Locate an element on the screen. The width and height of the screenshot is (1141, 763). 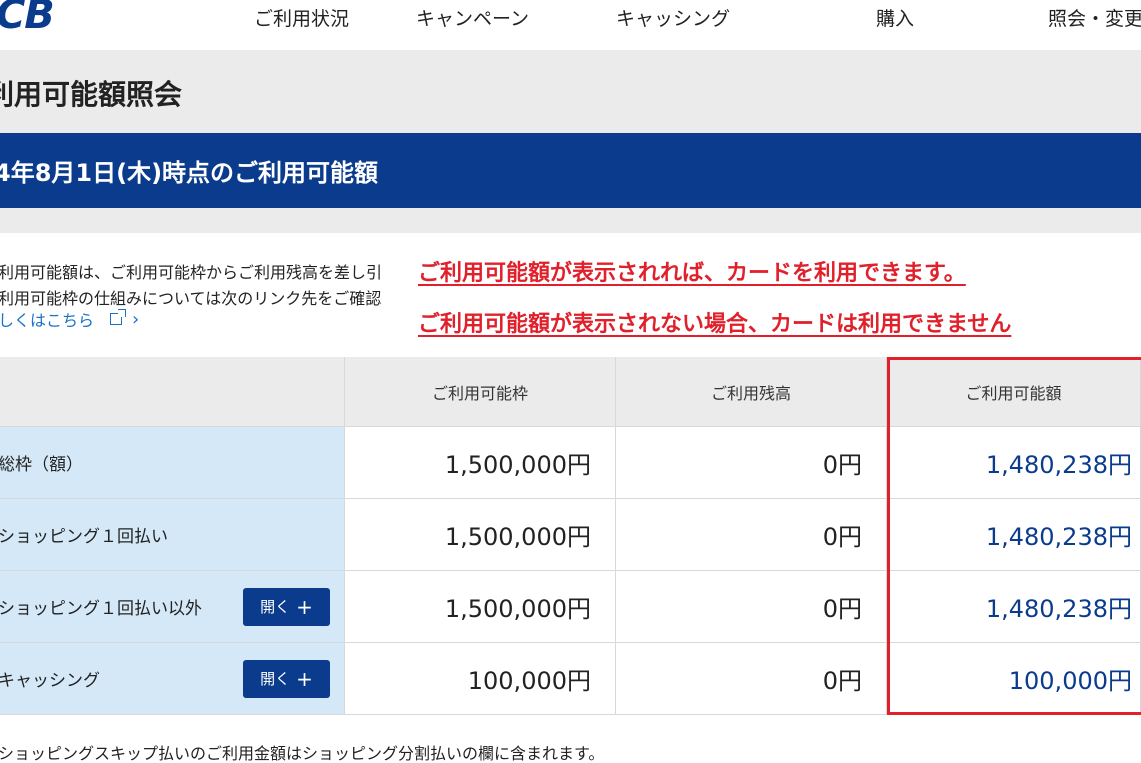
expand-cashing-button: 開く + is located at coordinates (286, 678).